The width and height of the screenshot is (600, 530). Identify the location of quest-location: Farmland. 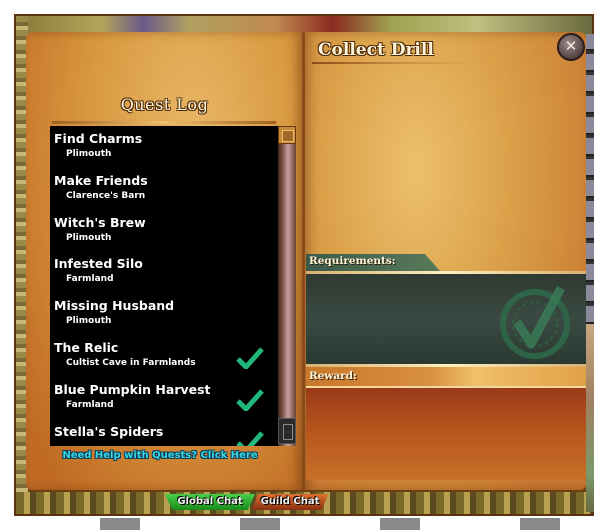
(90, 279).